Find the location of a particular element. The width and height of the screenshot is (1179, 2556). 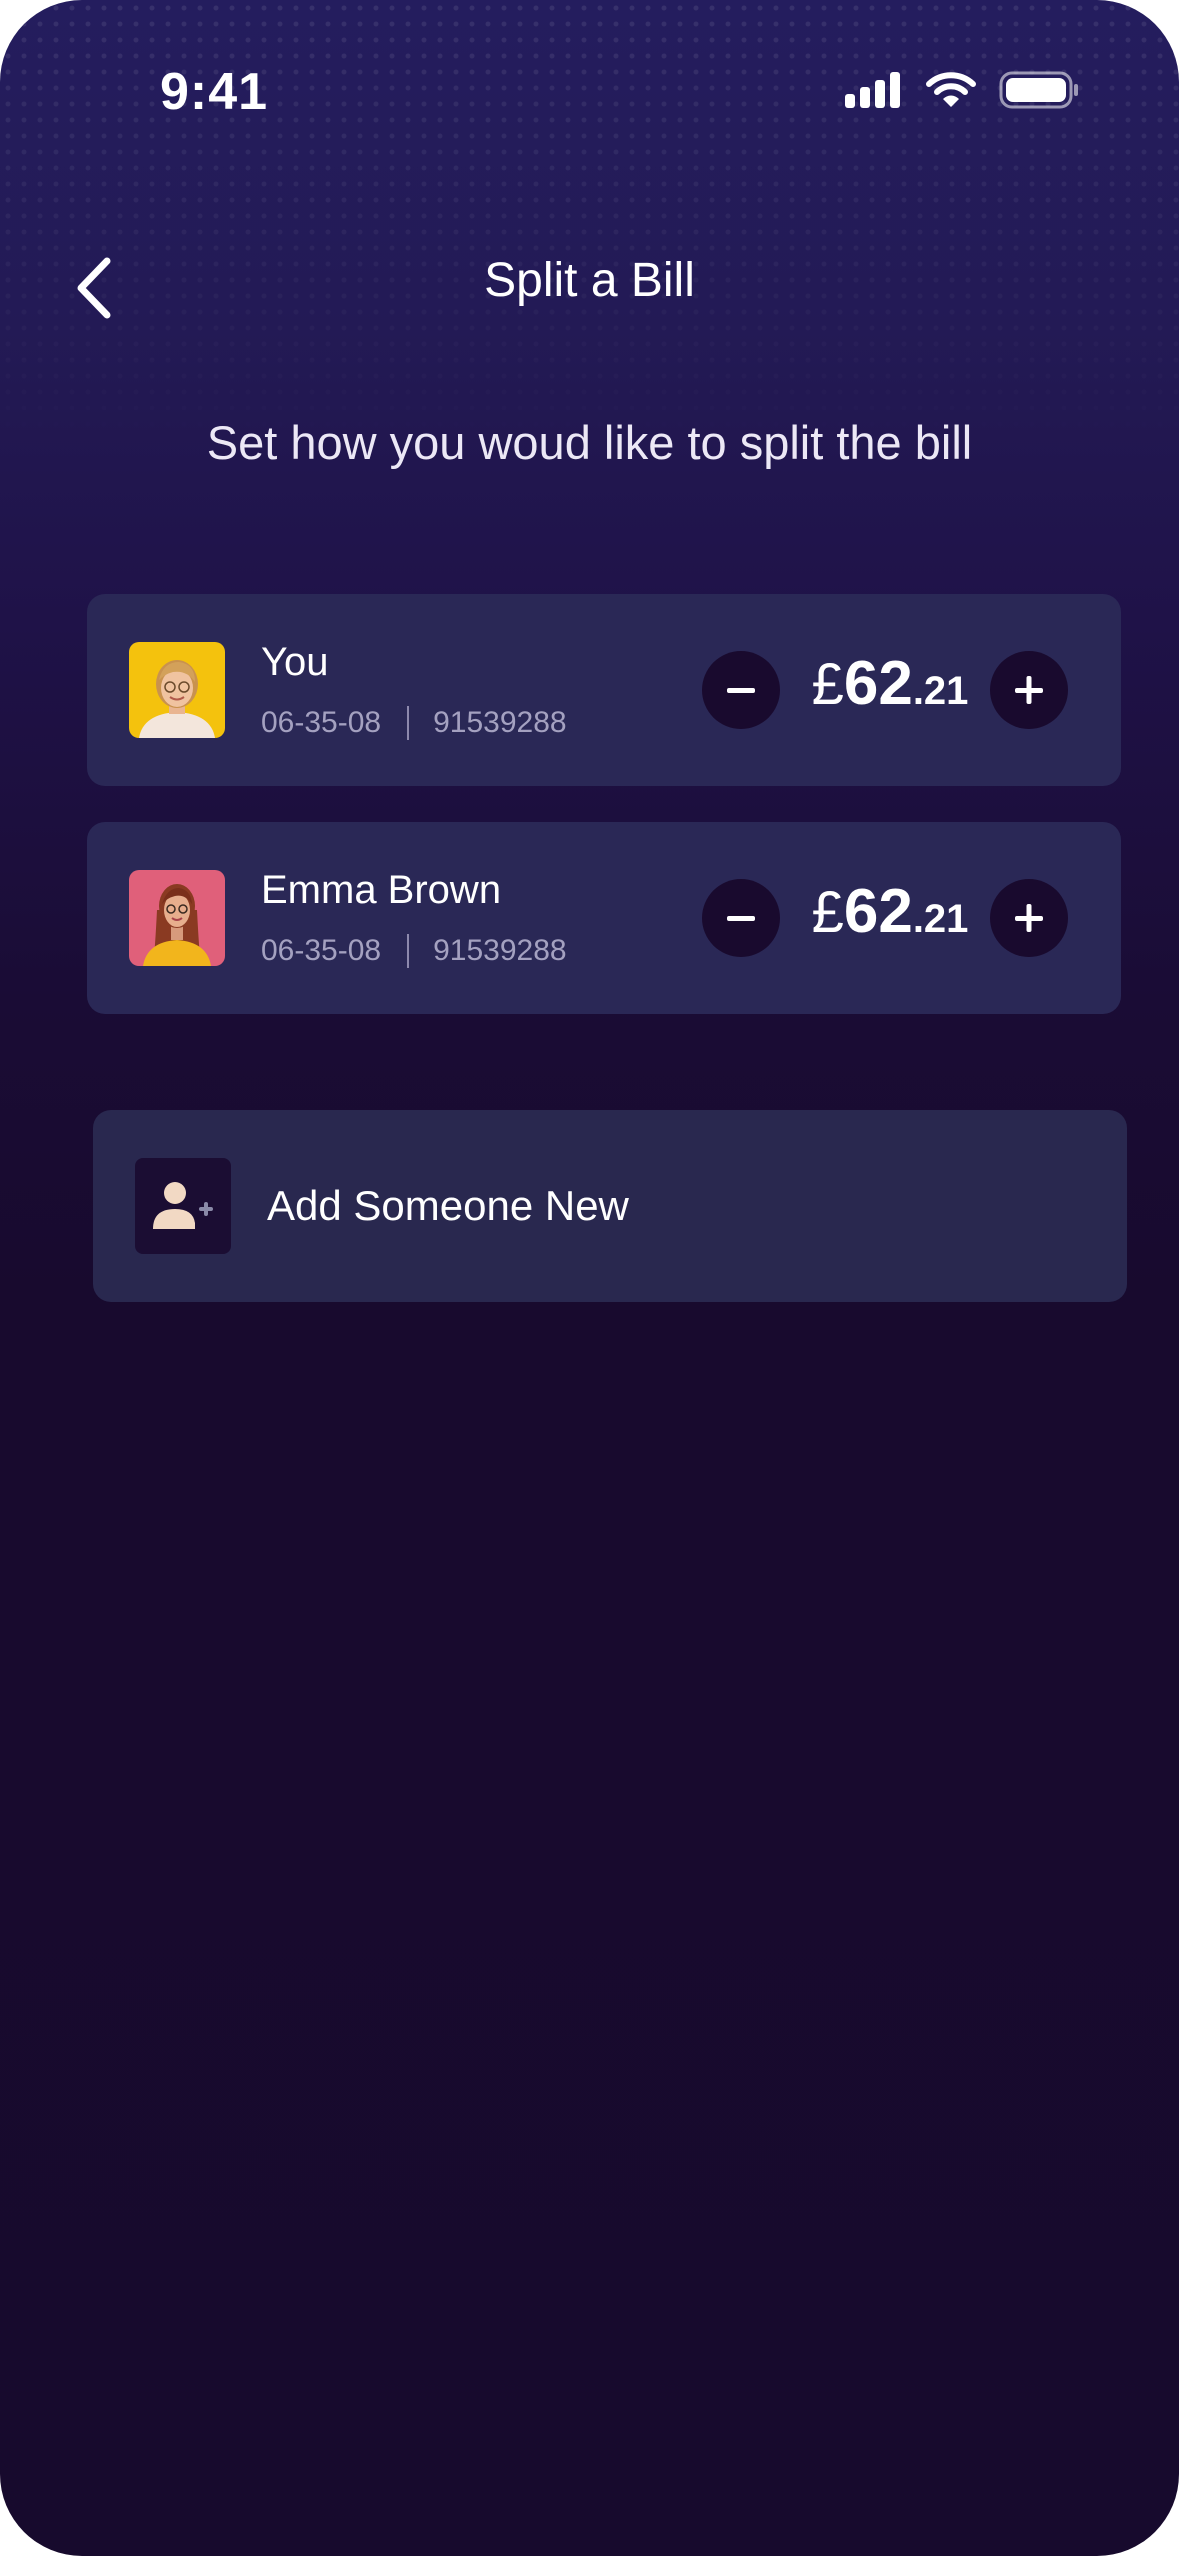

add-user-icon-box is located at coordinates (183, 1206).